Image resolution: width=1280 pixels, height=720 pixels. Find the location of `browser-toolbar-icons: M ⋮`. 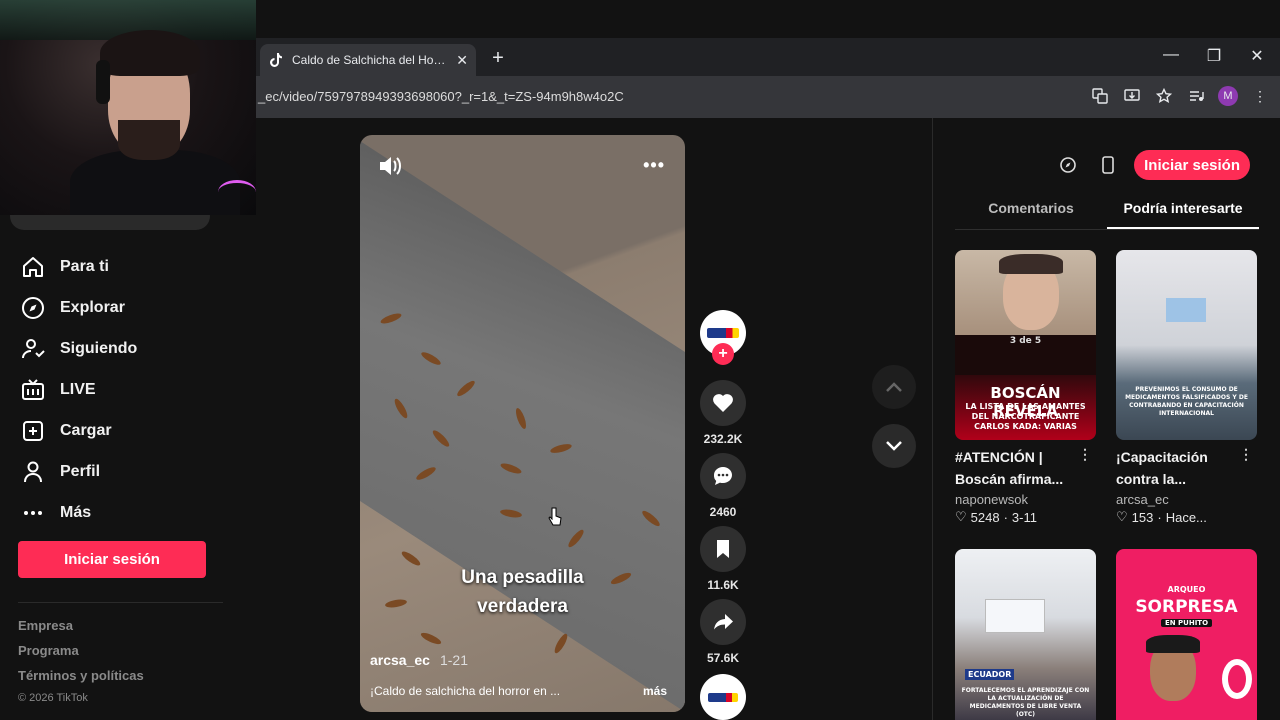

browser-toolbar-icons: M ⋮ is located at coordinates (1180, 96).